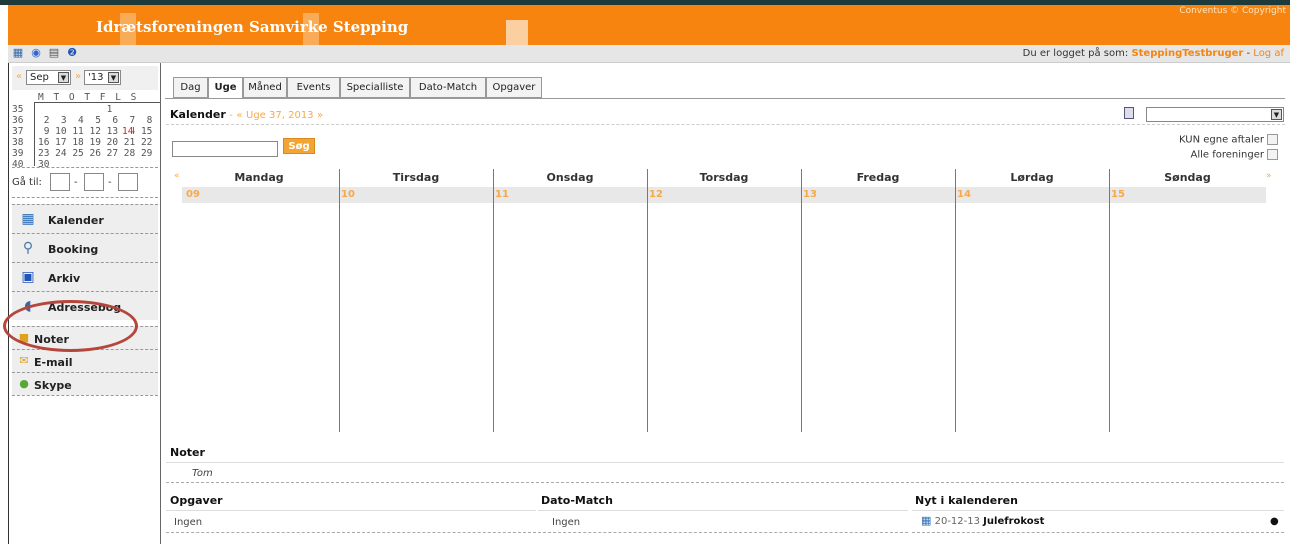  What do you see at coordinates (17, 120) in the screenshot?
I see `week-number: 36` at bounding box center [17, 120].